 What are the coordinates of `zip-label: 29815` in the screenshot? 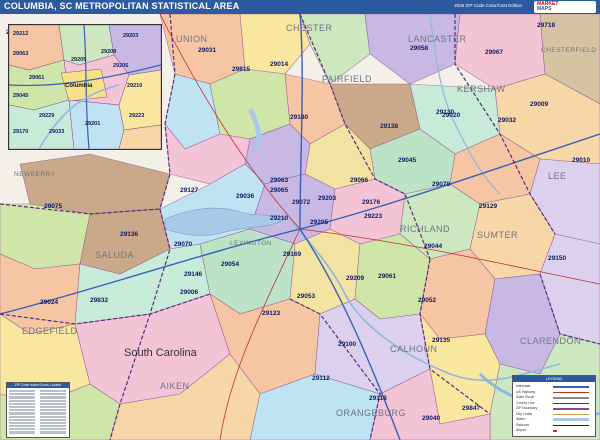 It's located at (241, 69).